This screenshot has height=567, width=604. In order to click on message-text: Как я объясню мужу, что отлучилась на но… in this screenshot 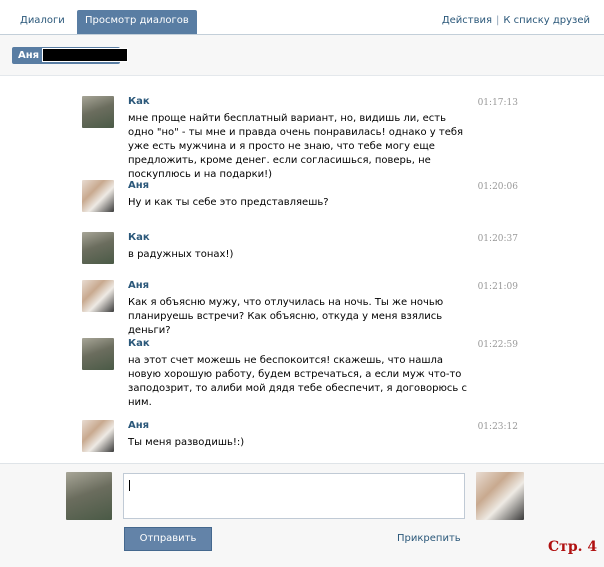, I will do `click(286, 316)`.